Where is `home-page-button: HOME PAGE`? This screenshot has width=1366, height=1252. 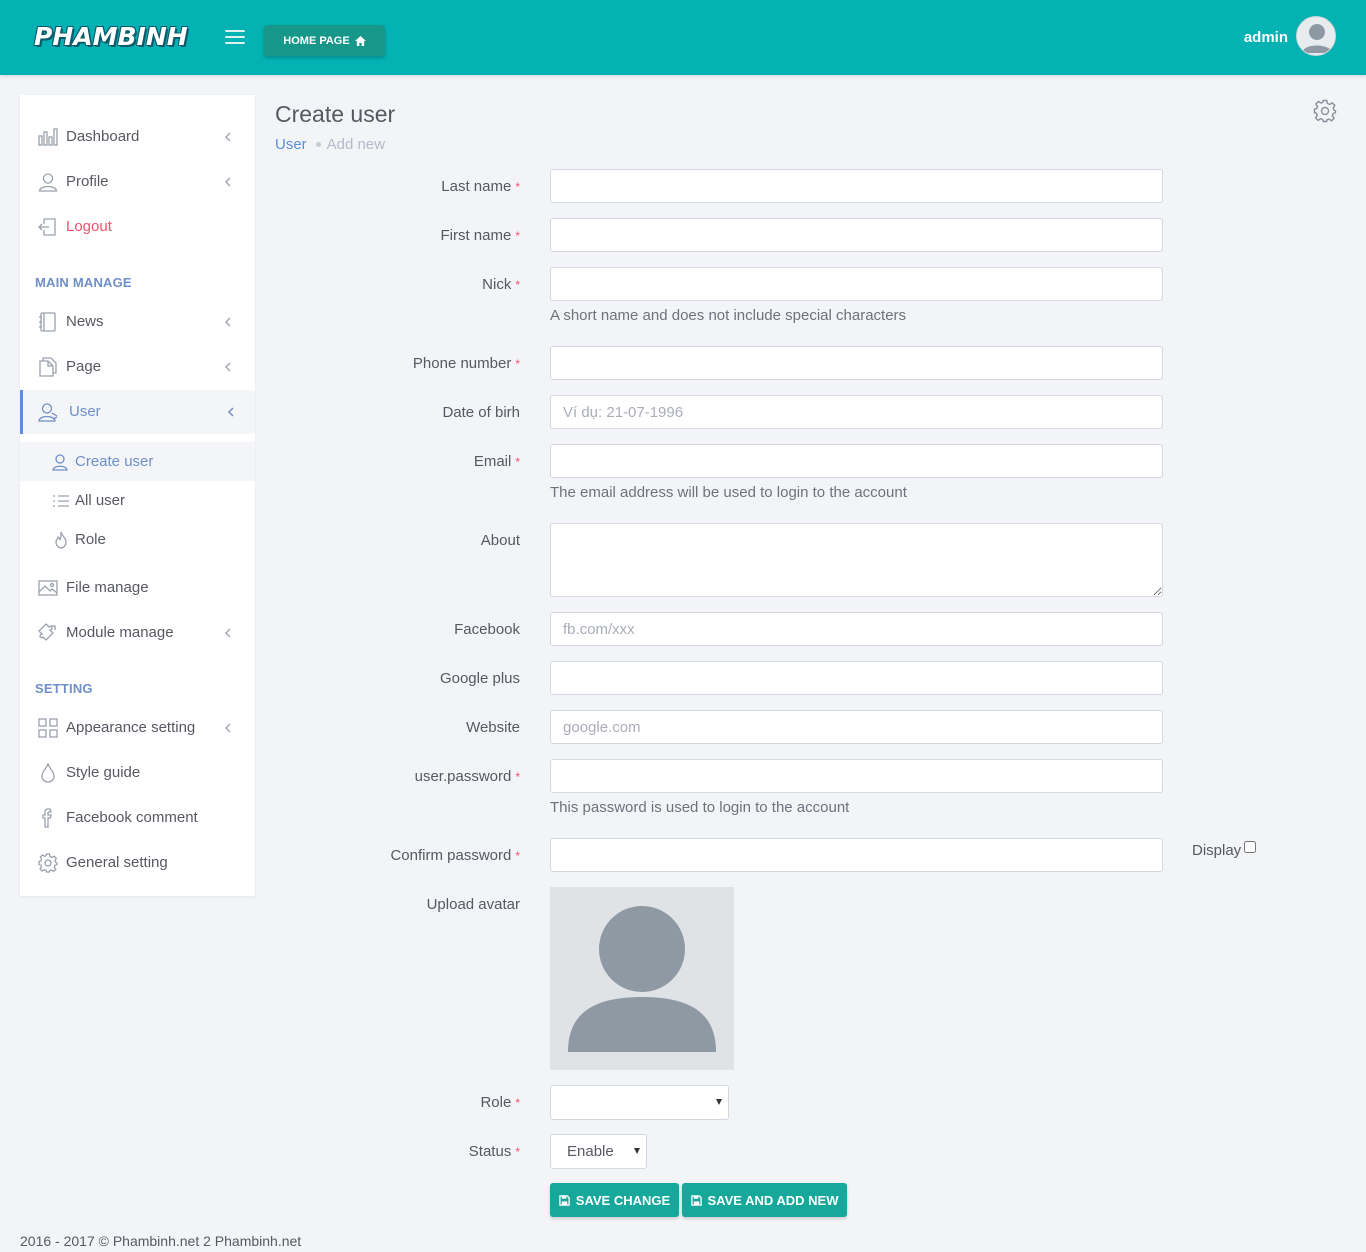
home-page-button: HOME PAGE is located at coordinates (324, 40).